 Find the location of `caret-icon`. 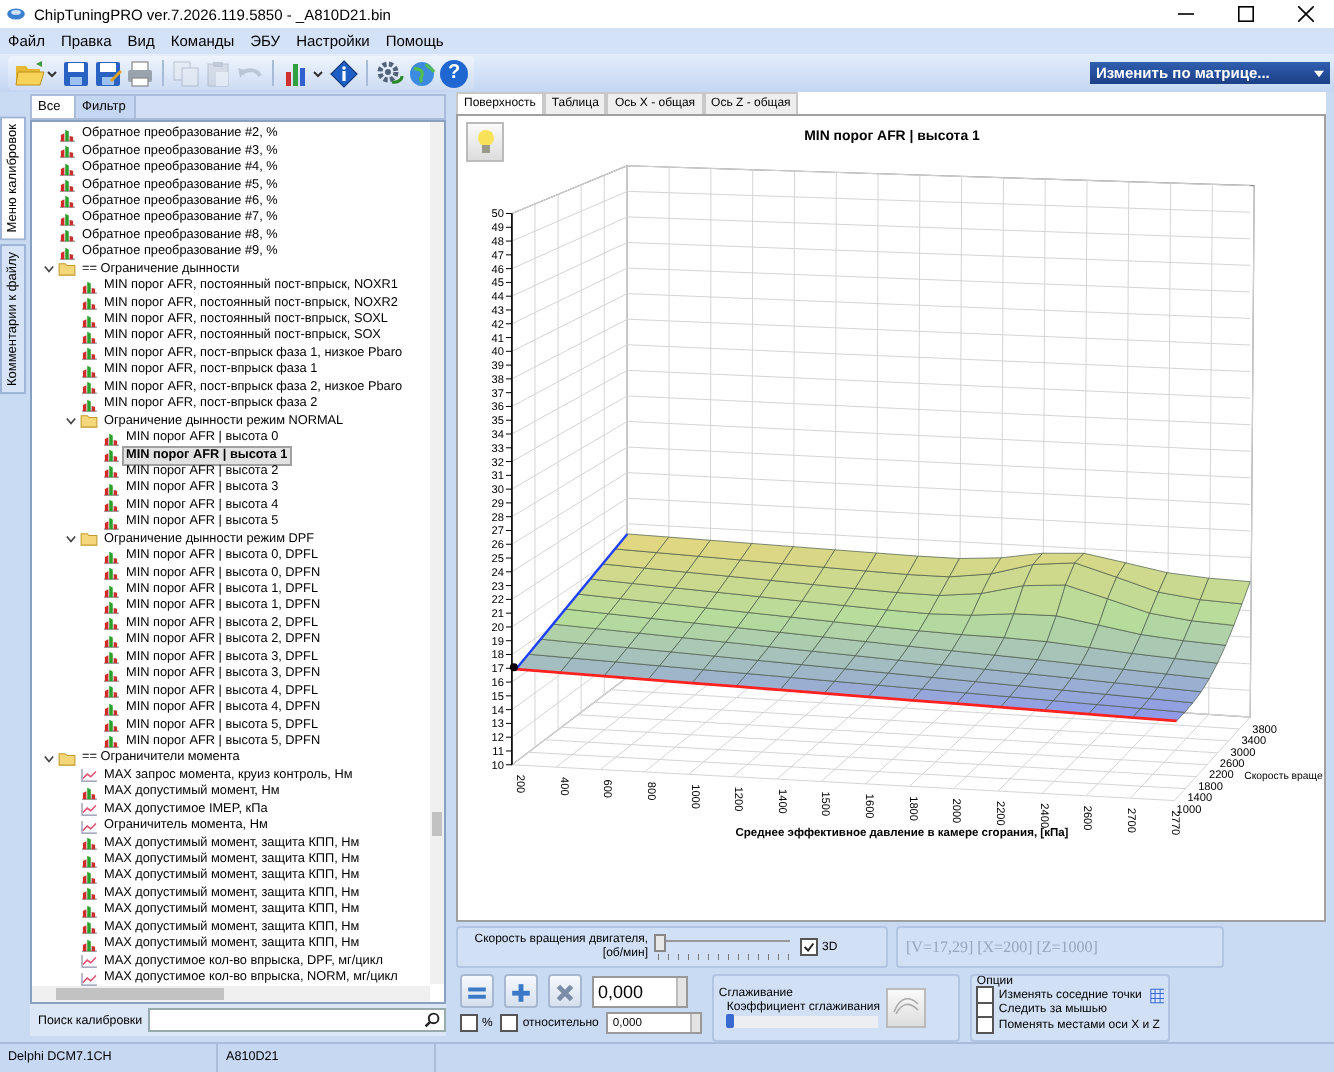

caret-icon is located at coordinates (1319, 73).